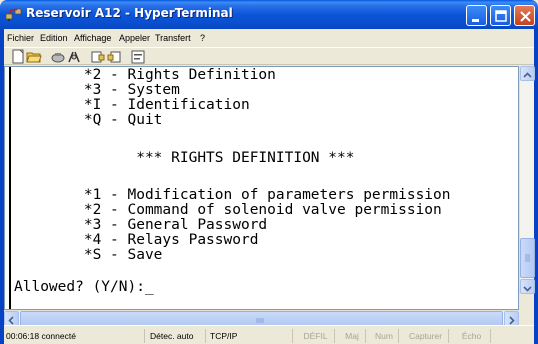  I want to click on hyperterminal-app-icon, so click(13, 14).